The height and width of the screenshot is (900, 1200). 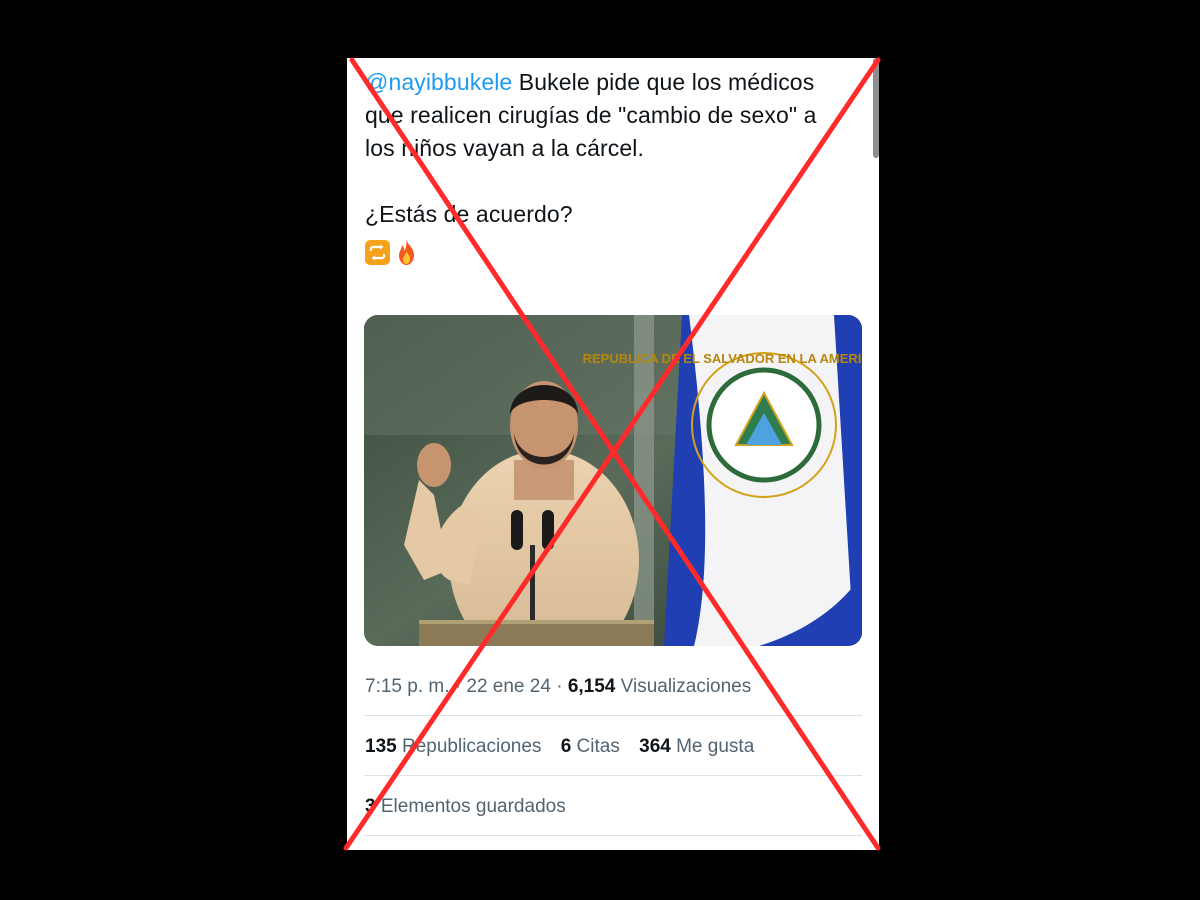 I want to click on reposts-label: Republicaciones, so click(x=469, y=746).